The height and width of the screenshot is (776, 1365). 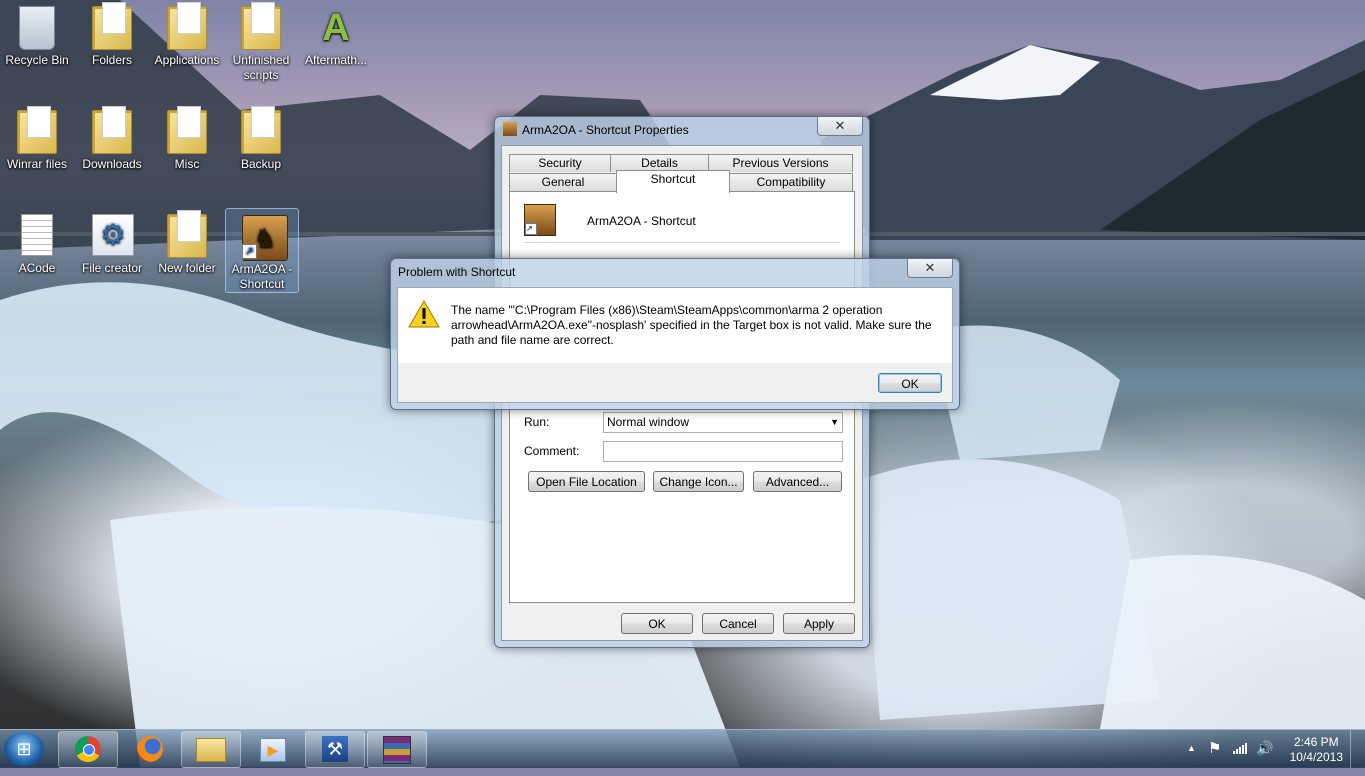 I want to click on taskbar-firefox, so click(x=150, y=749).